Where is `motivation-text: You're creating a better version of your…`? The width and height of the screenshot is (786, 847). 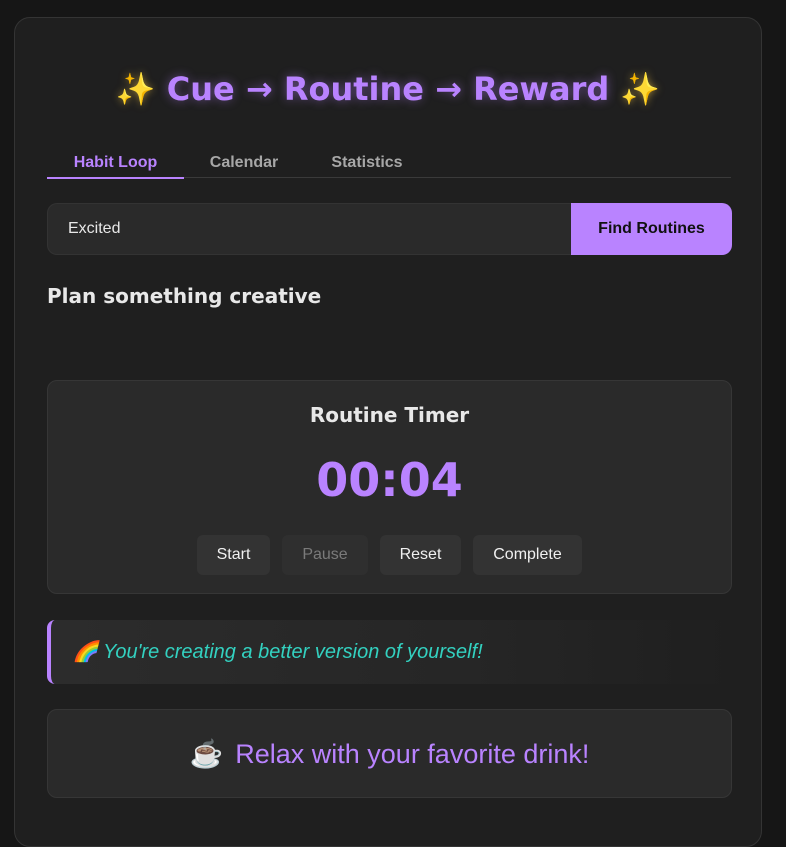 motivation-text: You're creating a better version of your… is located at coordinates (293, 652).